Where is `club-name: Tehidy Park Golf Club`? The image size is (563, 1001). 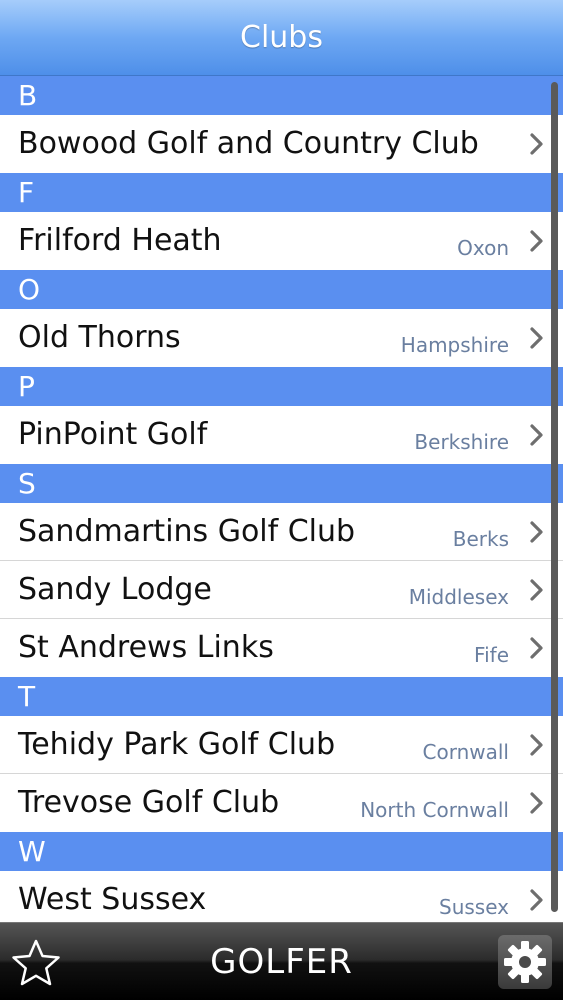 club-name: Tehidy Park Golf Club is located at coordinates (177, 744).